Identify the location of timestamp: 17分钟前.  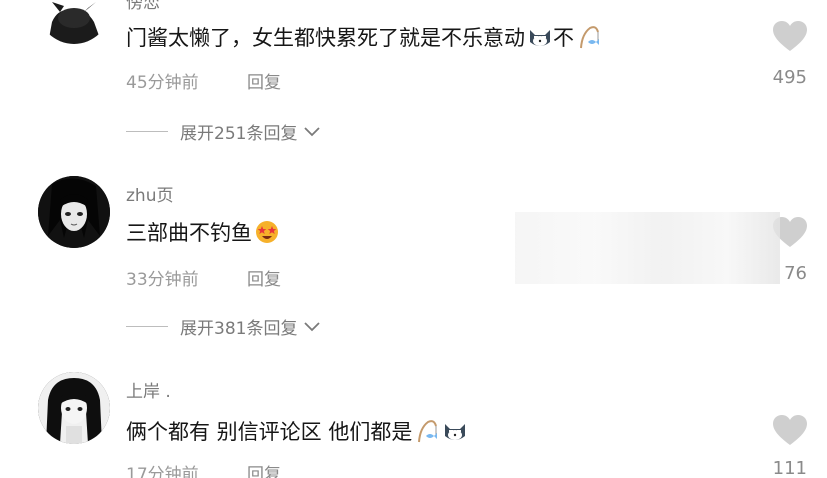
(162, 471).